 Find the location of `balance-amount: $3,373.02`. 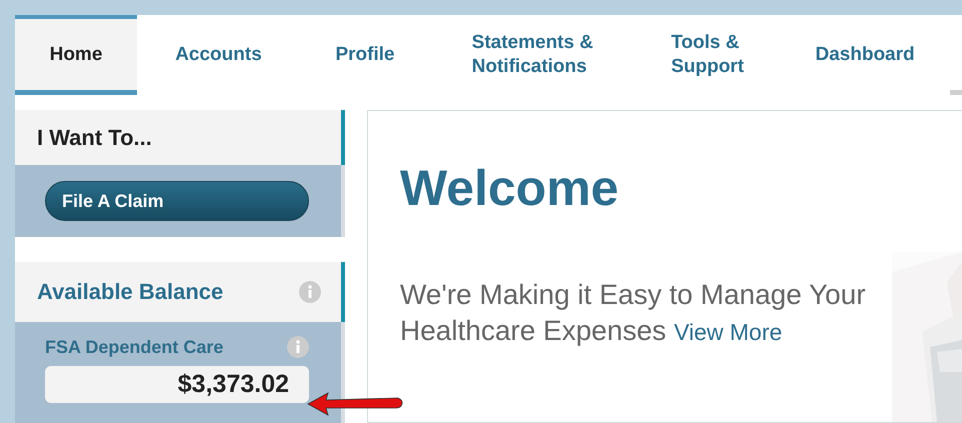

balance-amount: $3,373.02 is located at coordinates (177, 384).